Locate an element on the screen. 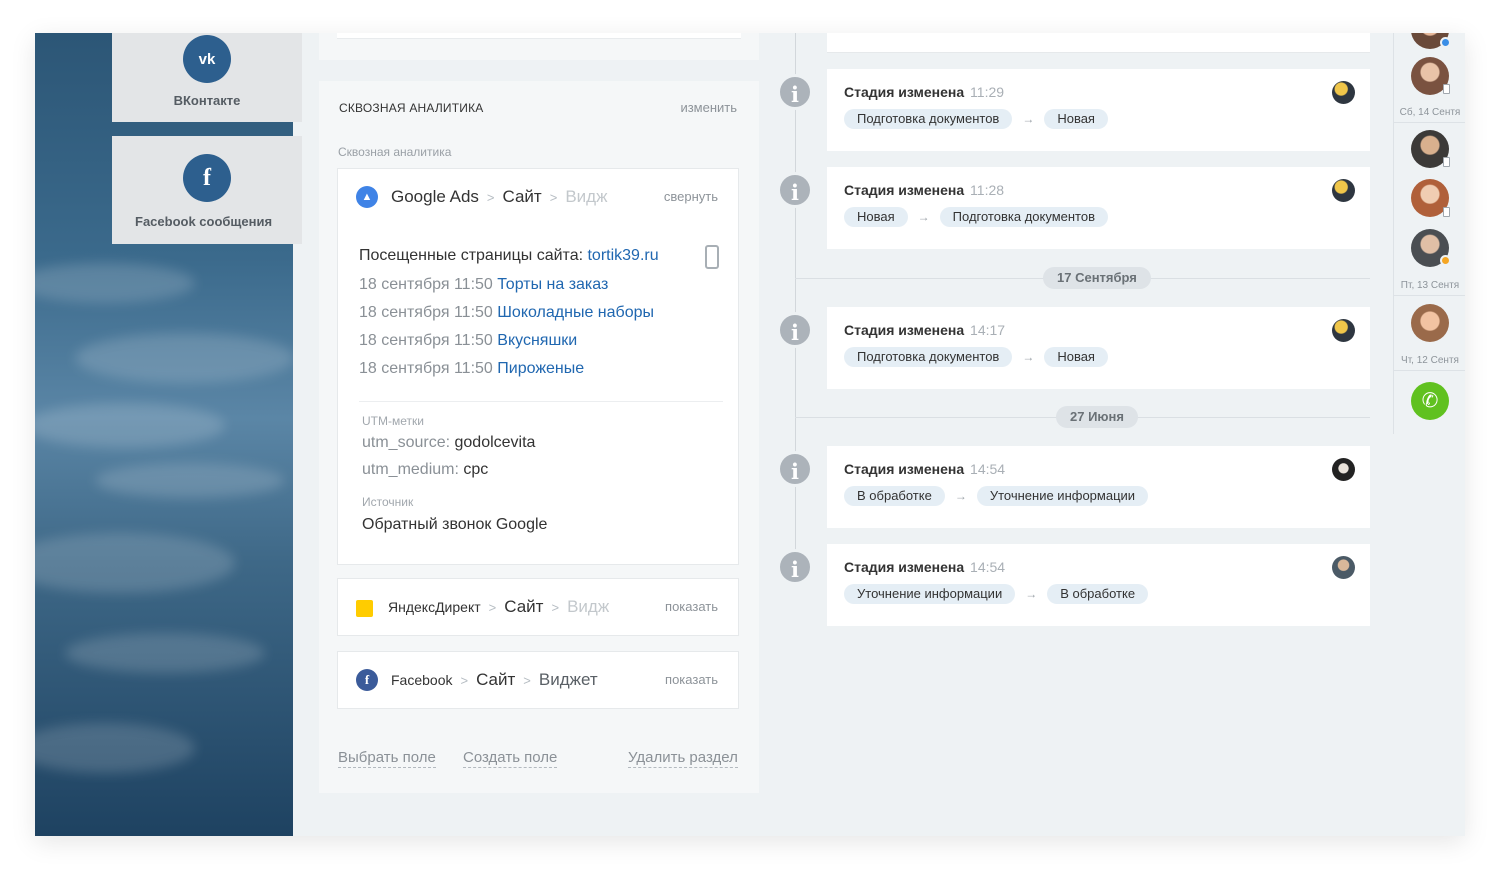 This screenshot has width=1500, height=875. stage-change: Уточнение информации → В обработке is located at coordinates (996, 594).